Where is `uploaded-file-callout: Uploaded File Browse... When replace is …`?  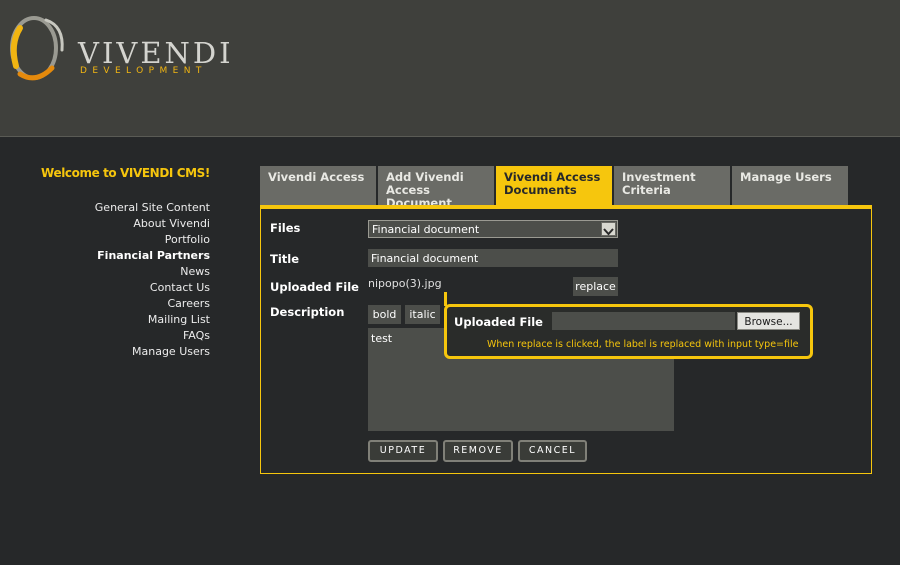
uploaded-file-callout: Uploaded File Browse... When replace is … is located at coordinates (628, 331).